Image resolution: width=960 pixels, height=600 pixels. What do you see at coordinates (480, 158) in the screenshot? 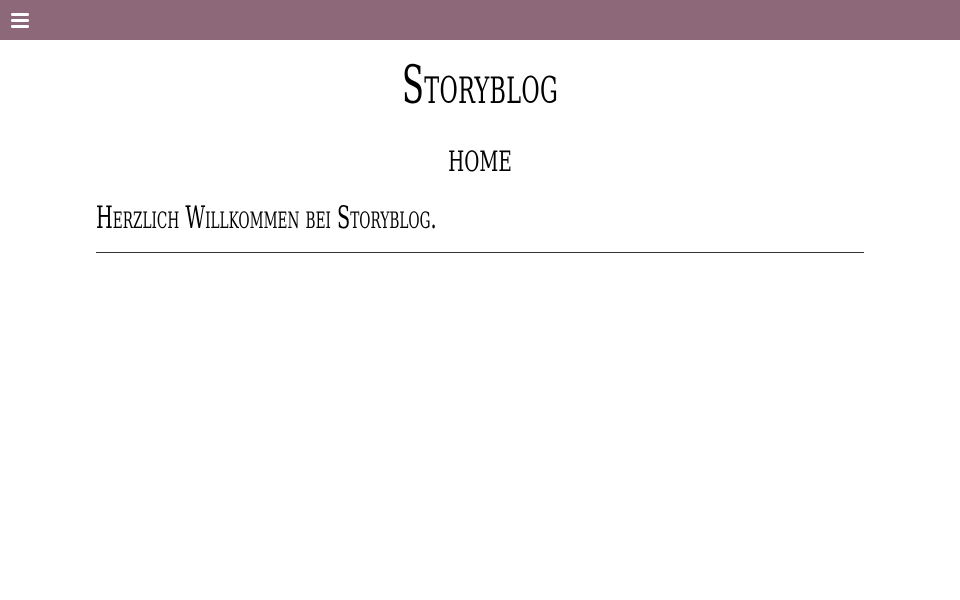
I see `page-heading: home` at bounding box center [480, 158].